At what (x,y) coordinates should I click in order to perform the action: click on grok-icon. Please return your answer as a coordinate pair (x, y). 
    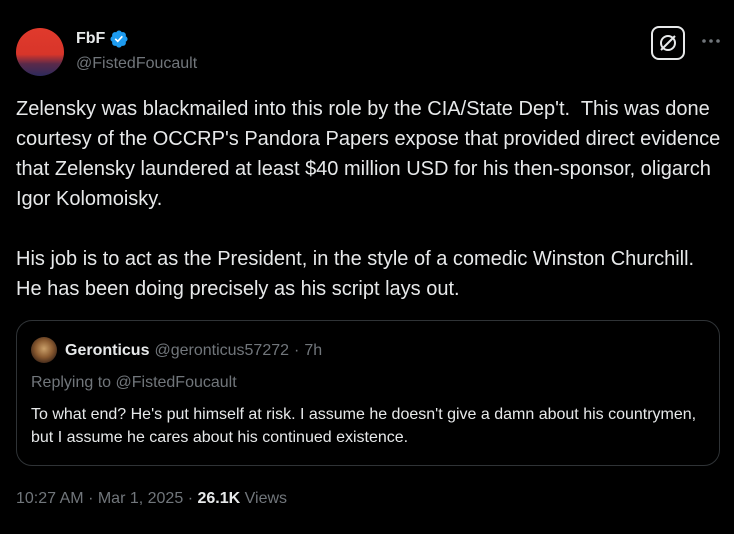
    Looking at the image, I should click on (668, 43).